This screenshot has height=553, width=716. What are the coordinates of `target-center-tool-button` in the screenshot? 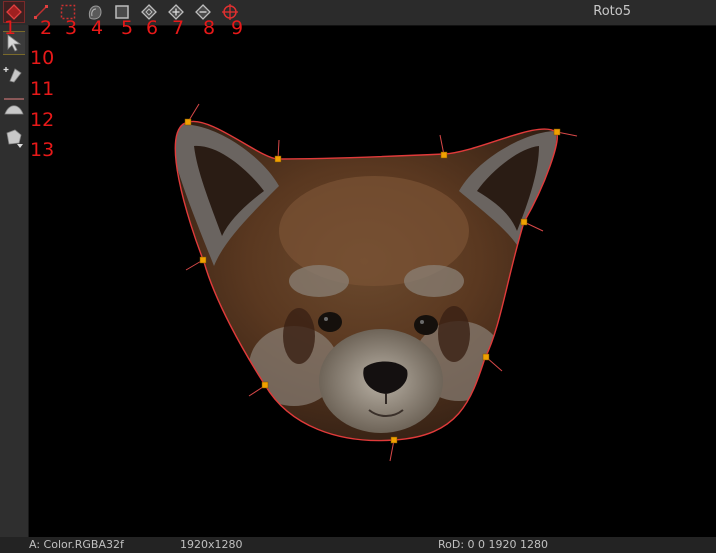 It's located at (230, 12).